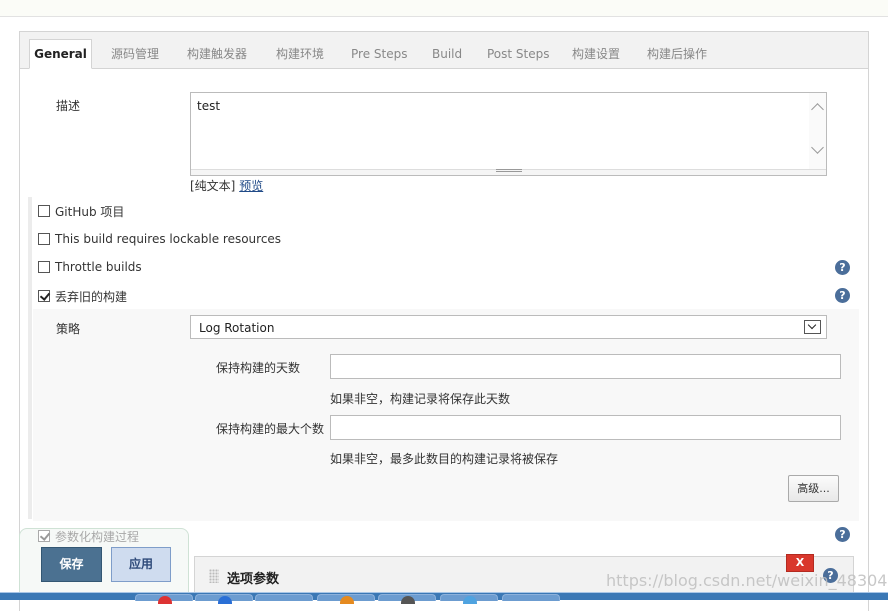  What do you see at coordinates (97, 536) in the screenshot?
I see `option-label: 参数化构建过程` at bounding box center [97, 536].